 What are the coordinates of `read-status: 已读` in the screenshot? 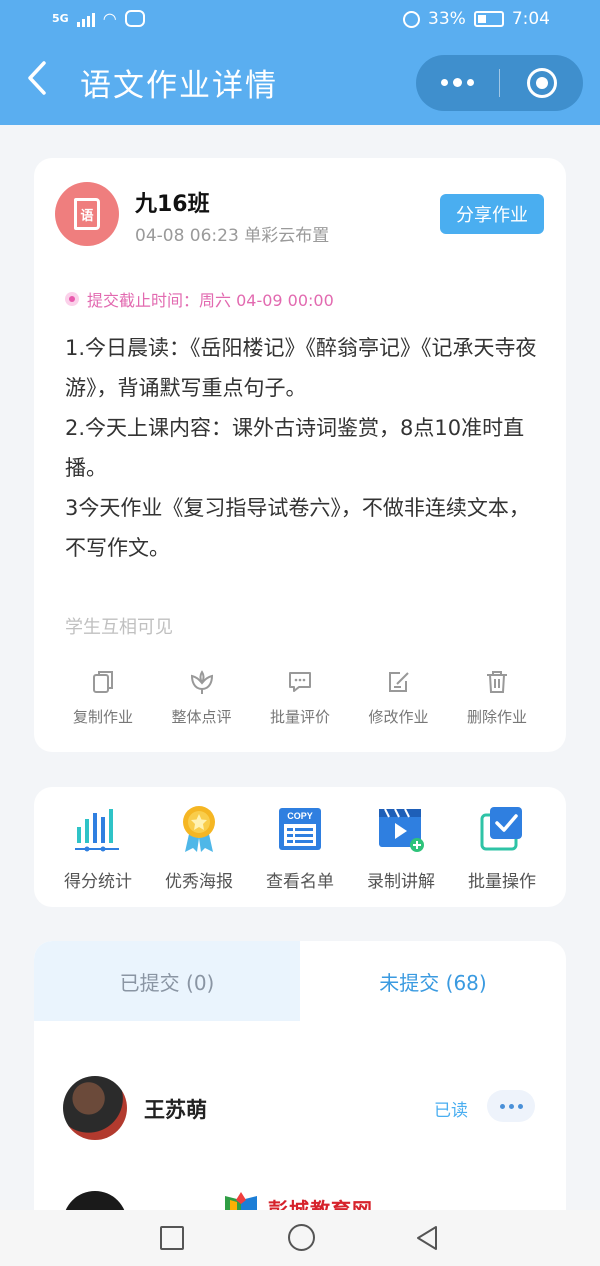 It's located at (451, 1111).